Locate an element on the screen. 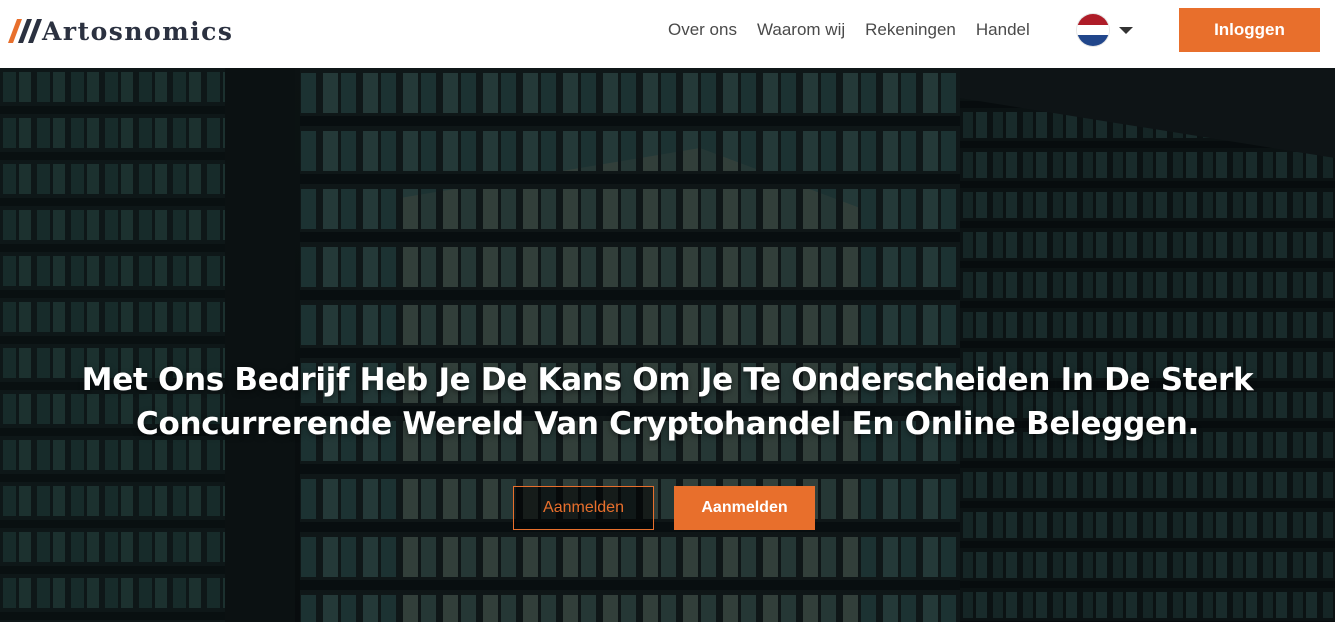  chevron-down-icon is located at coordinates (1126, 30).